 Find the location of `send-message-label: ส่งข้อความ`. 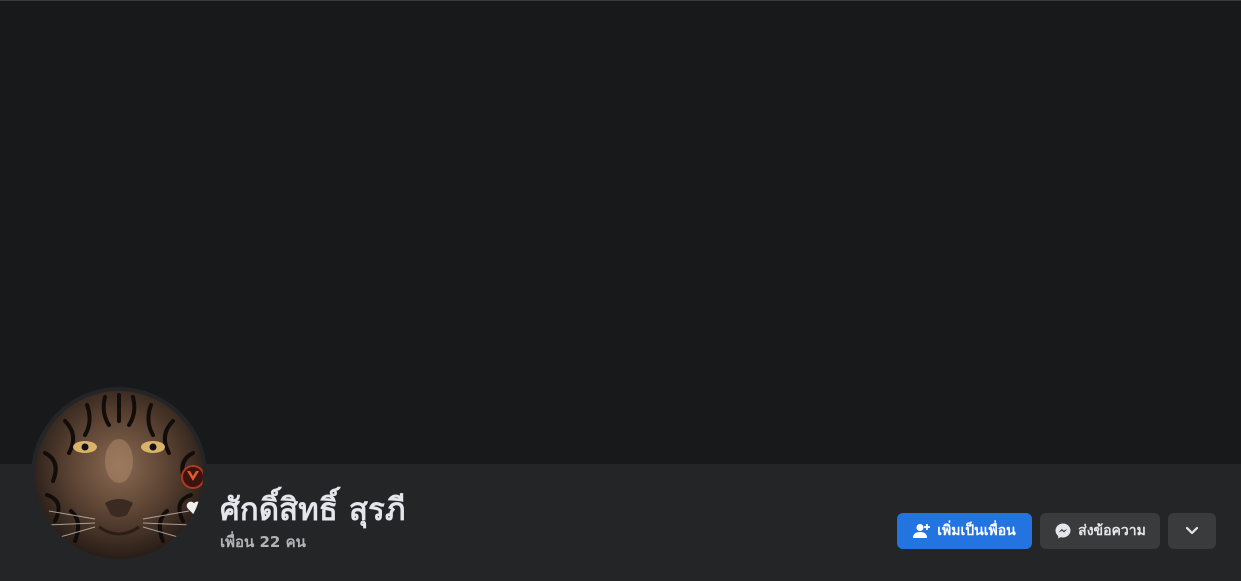

send-message-label: ส่งข้อความ is located at coordinates (1112, 531).